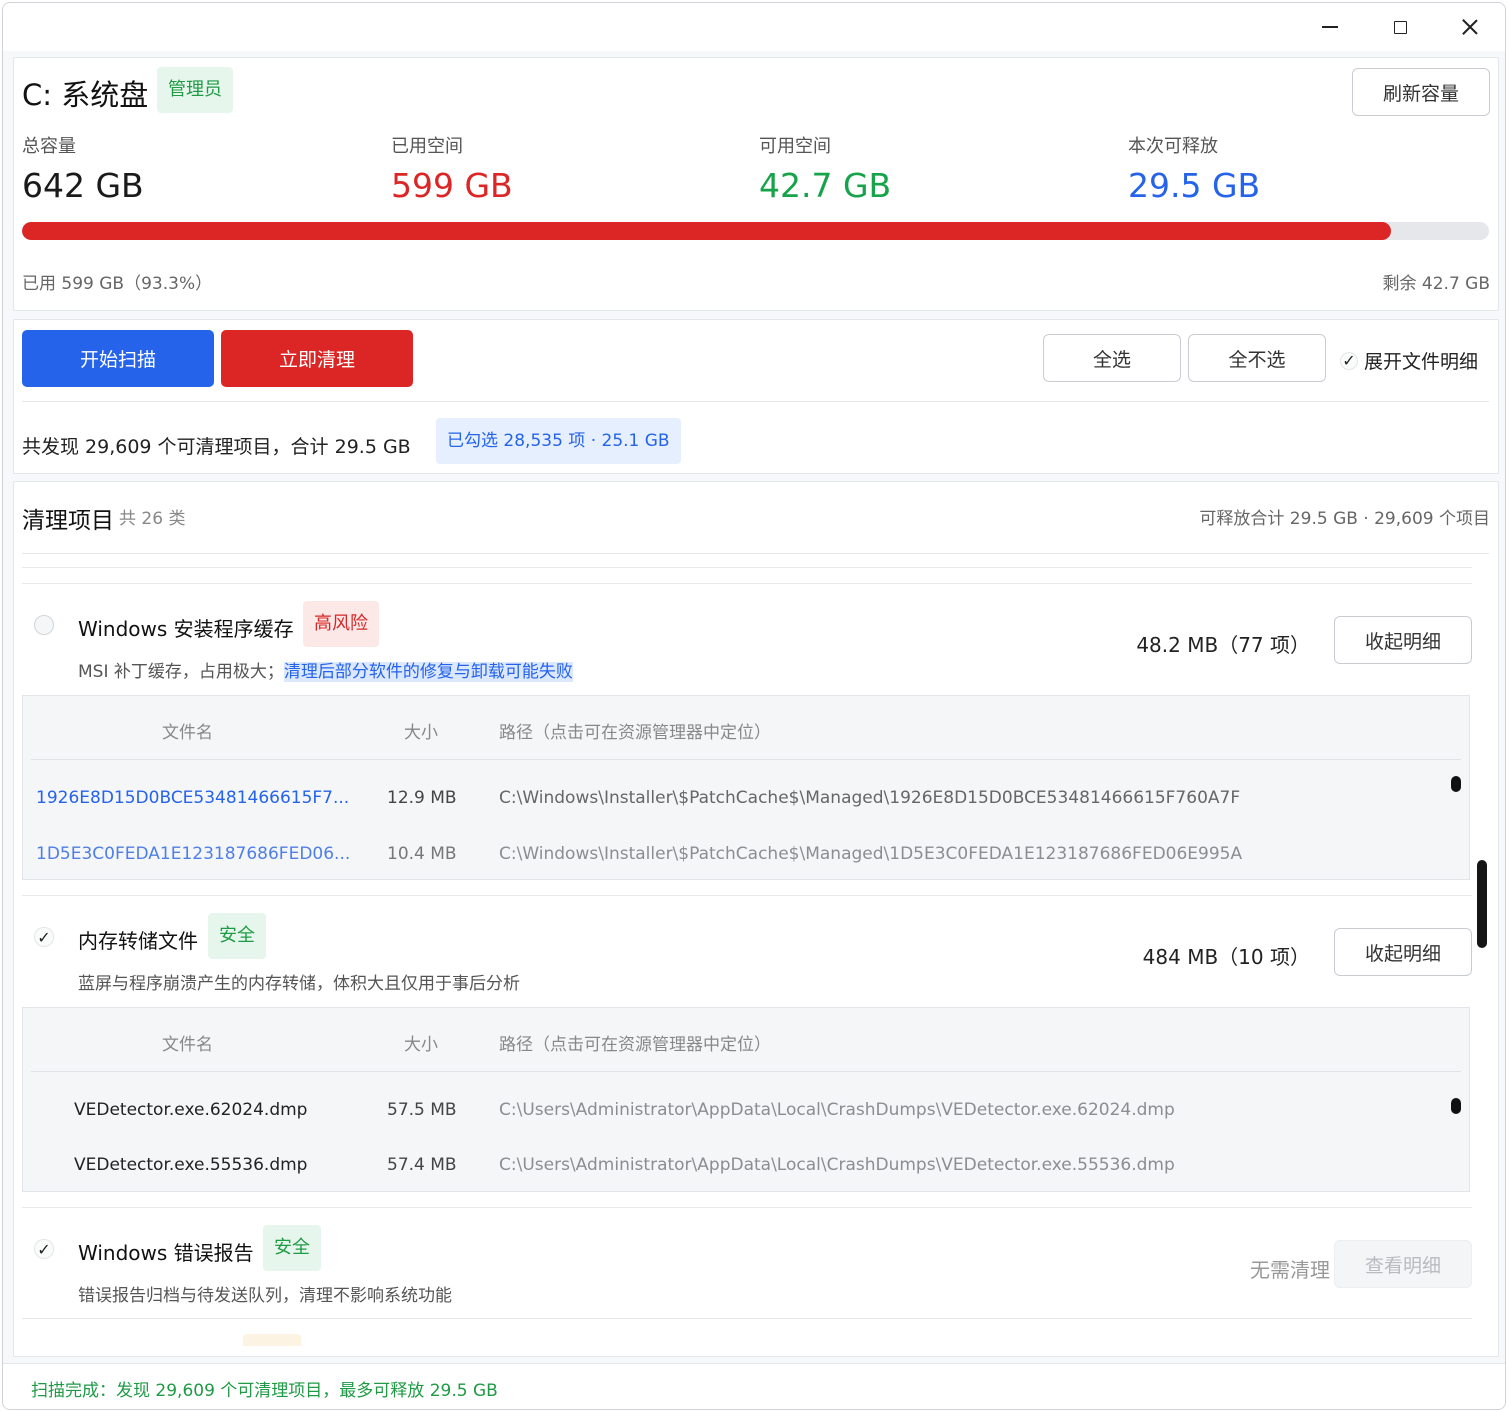 The width and height of the screenshot is (1508, 1412). I want to click on status-text: 扫描完成：发现 29,609 个可清理项目，最多可释放 29.5 GB, so click(264, 1391).